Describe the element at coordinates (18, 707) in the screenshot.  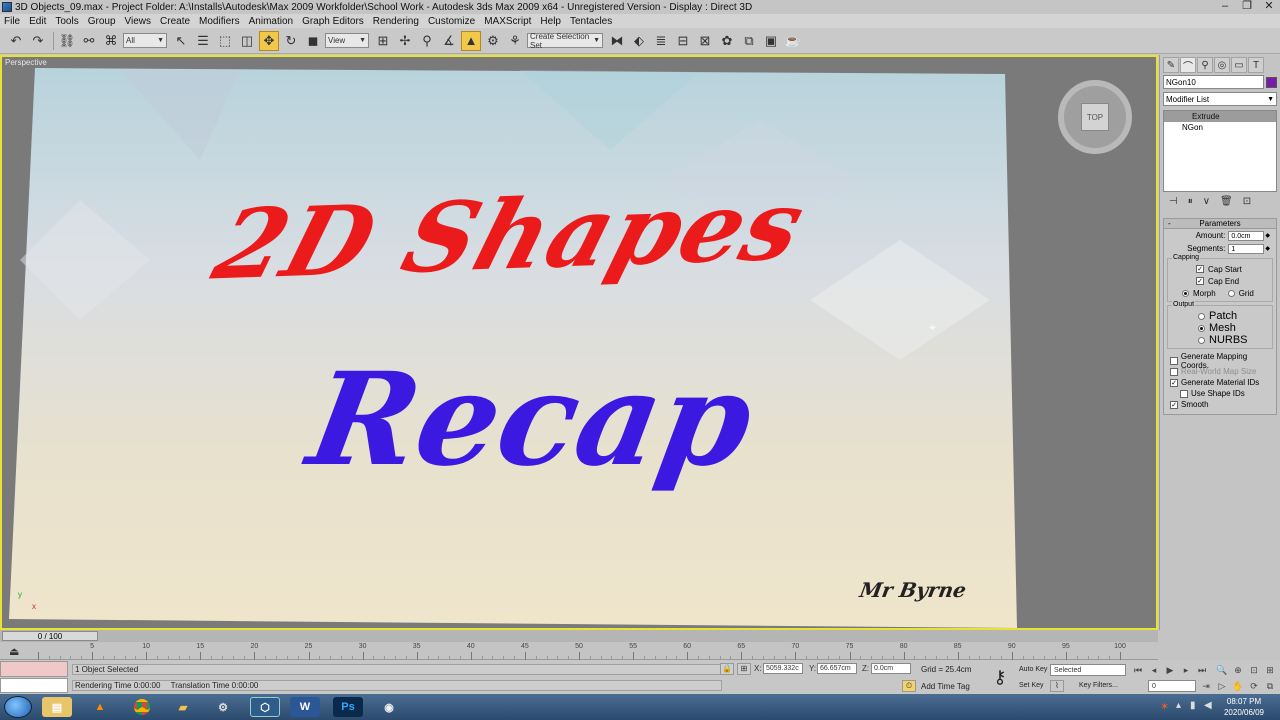
I see `start-button-icon` at that location.